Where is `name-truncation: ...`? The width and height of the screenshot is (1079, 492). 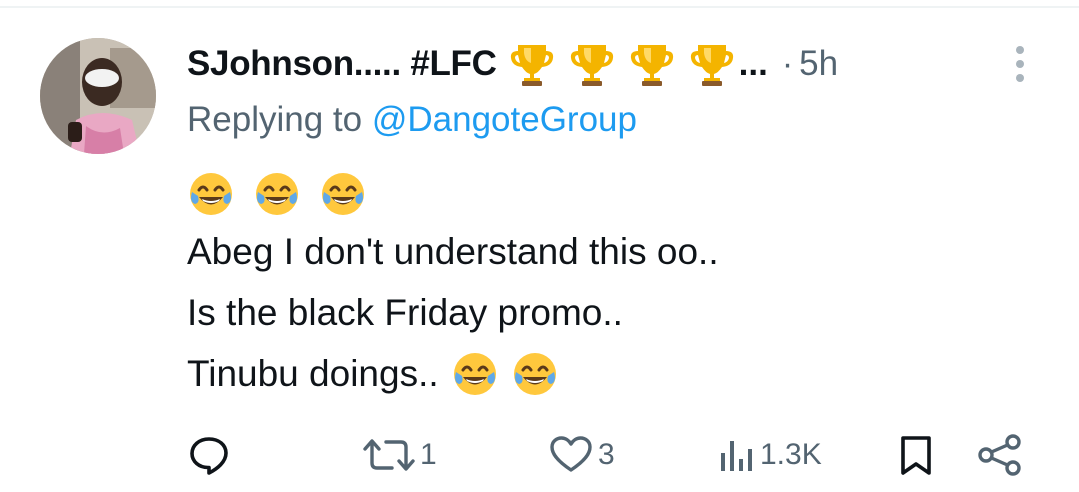 name-truncation: ... is located at coordinates (753, 63).